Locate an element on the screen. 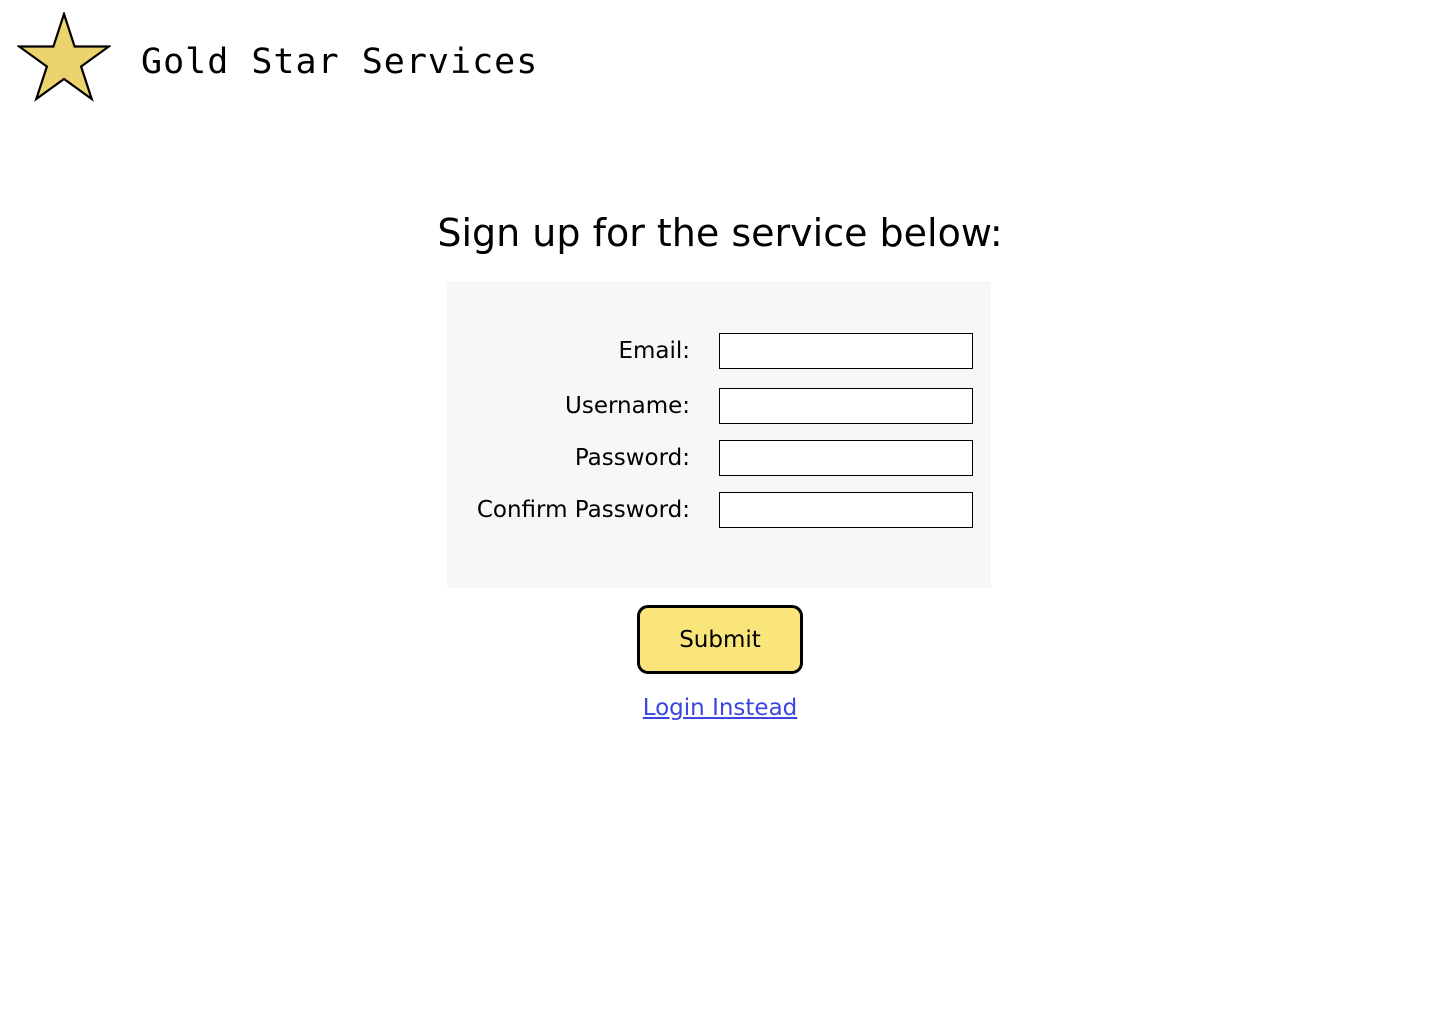 This screenshot has height=1024, width=1440. email-row: Email: is located at coordinates (719, 351).